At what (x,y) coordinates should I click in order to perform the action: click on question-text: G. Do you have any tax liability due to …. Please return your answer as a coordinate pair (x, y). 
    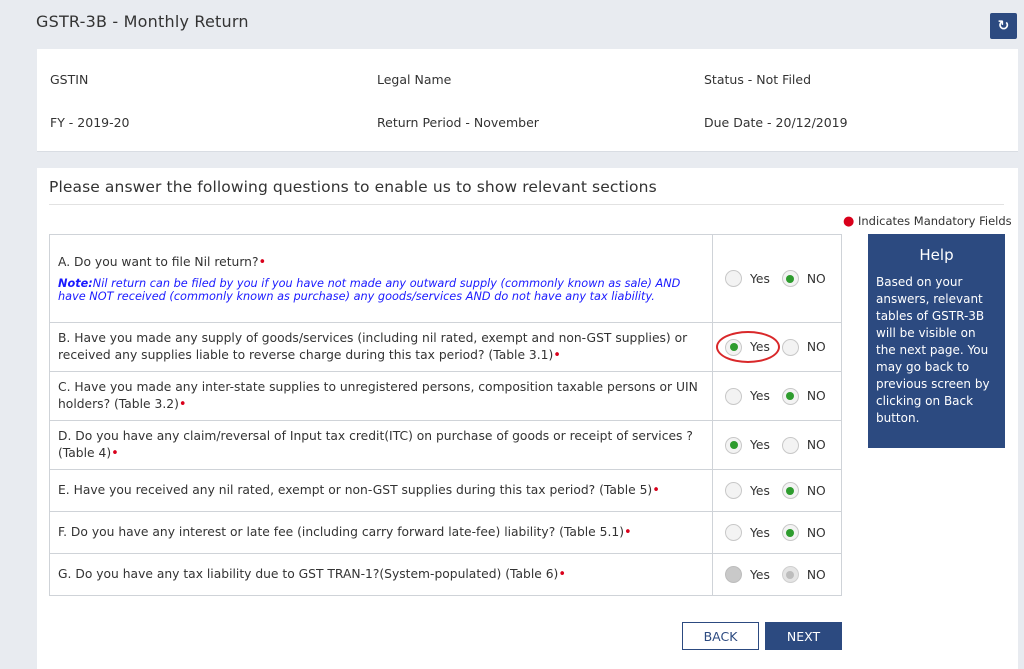
    Looking at the image, I should click on (308, 574).